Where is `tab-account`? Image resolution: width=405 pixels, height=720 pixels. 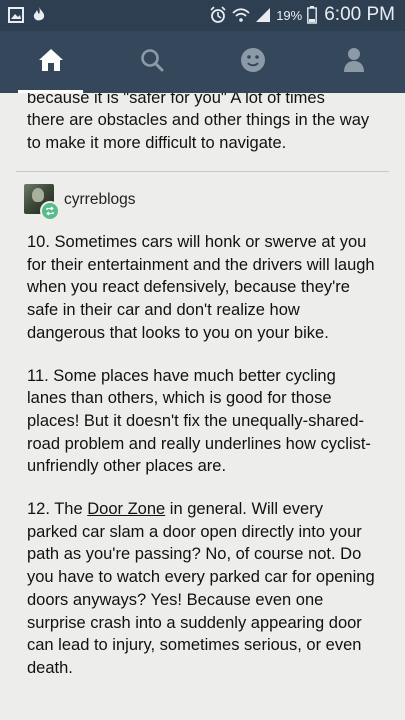 tab-account is located at coordinates (353, 62).